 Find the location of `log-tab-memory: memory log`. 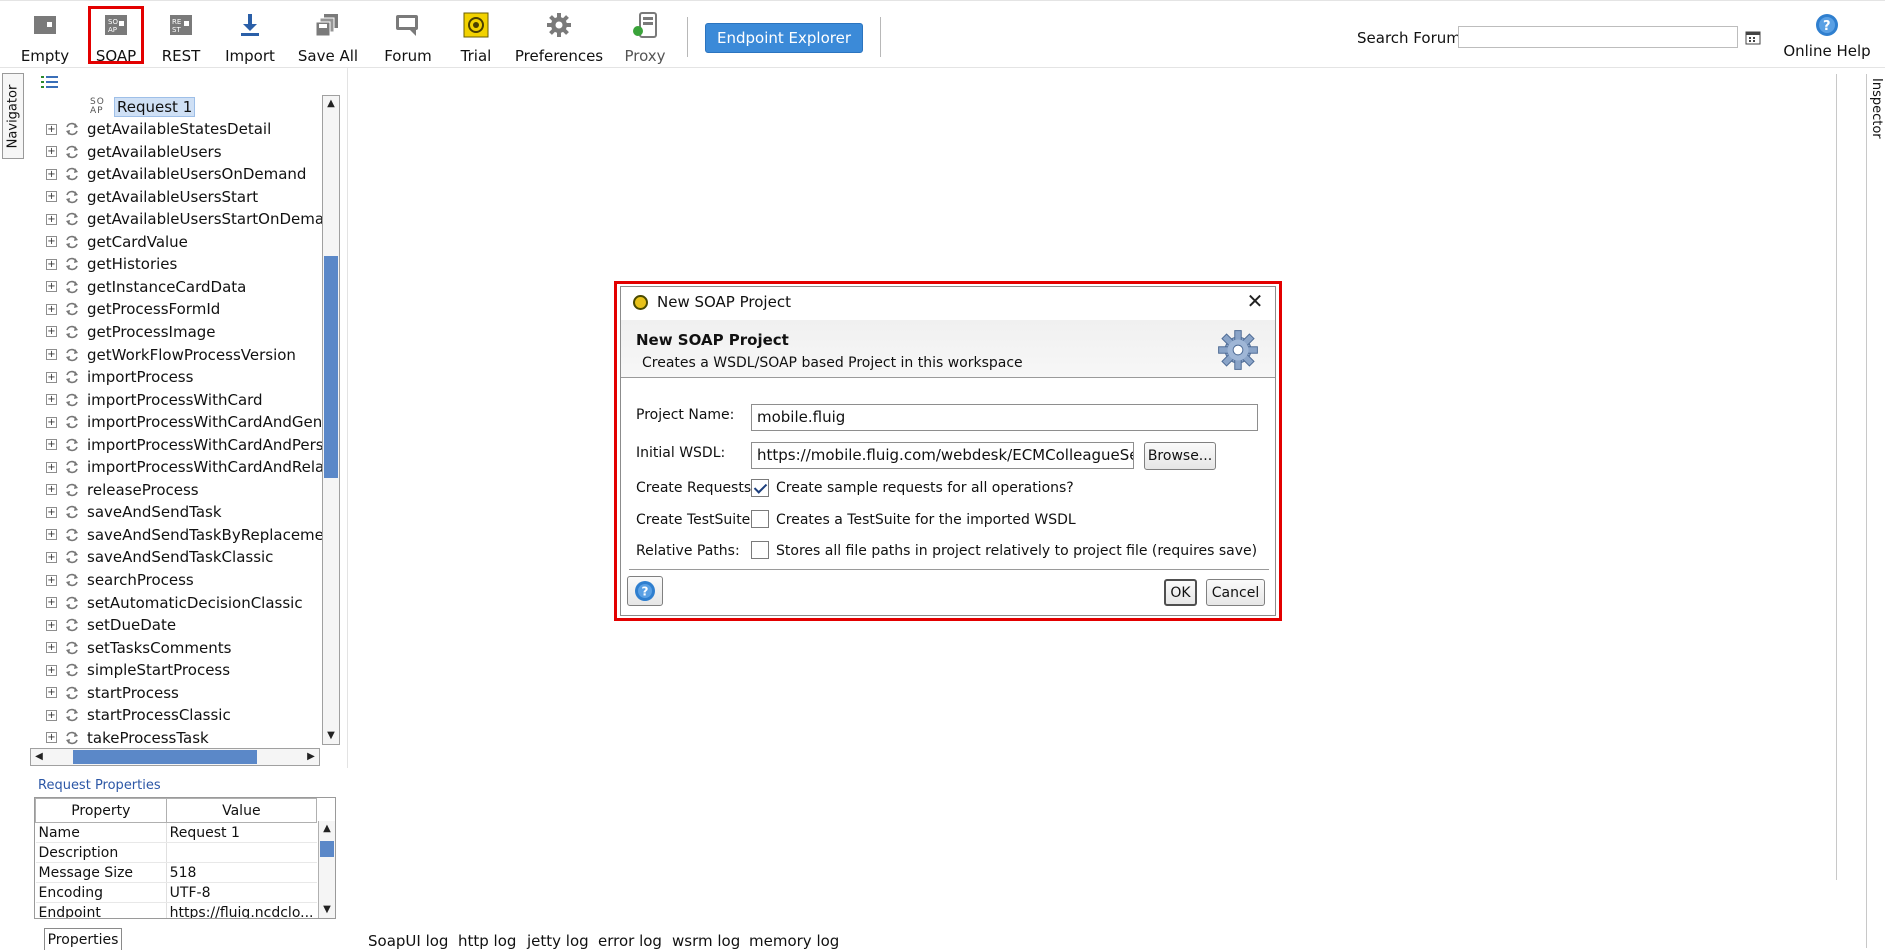

log-tab-memory: memory log is located at coordinates (794, 941).